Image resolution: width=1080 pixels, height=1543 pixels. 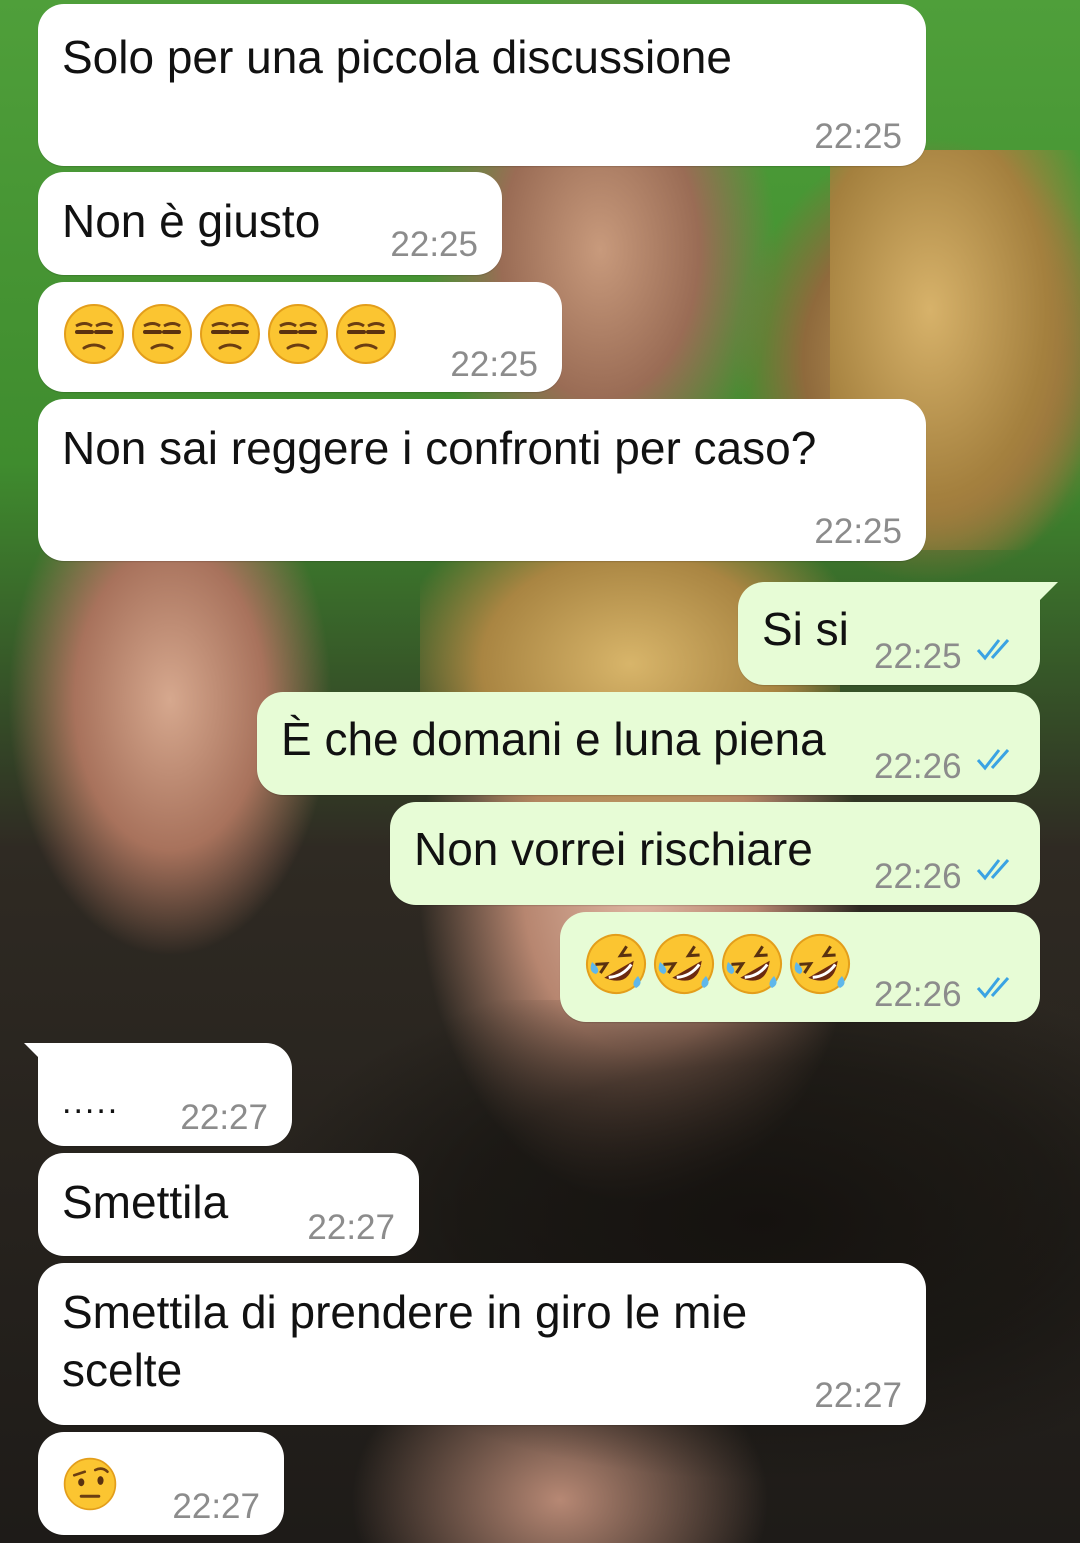 What do you see at coordinates (191, 221) in the screenshot?
I see `message-text: Non è giusto` at bounding box center [191, 221].